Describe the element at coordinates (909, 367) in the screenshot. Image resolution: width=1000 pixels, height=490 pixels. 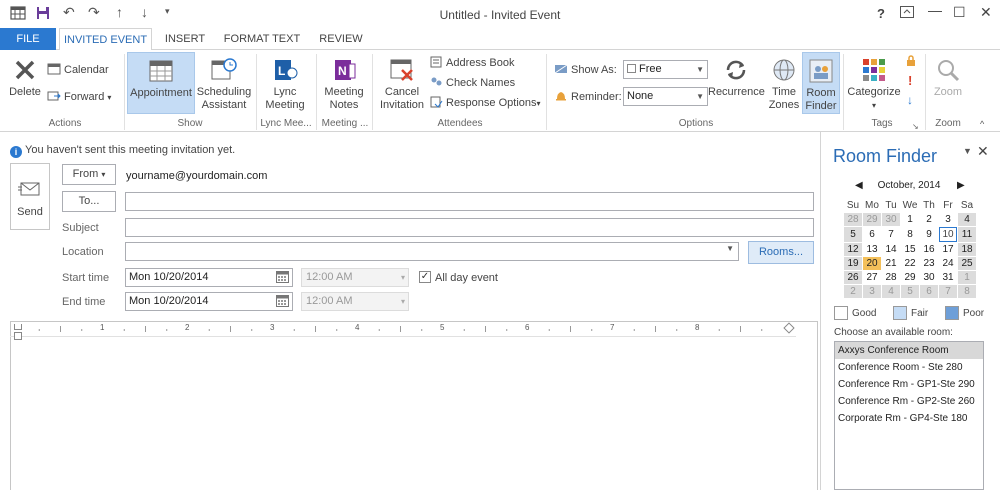
I see `list-item: Conference Room - Ste 280` at that location.